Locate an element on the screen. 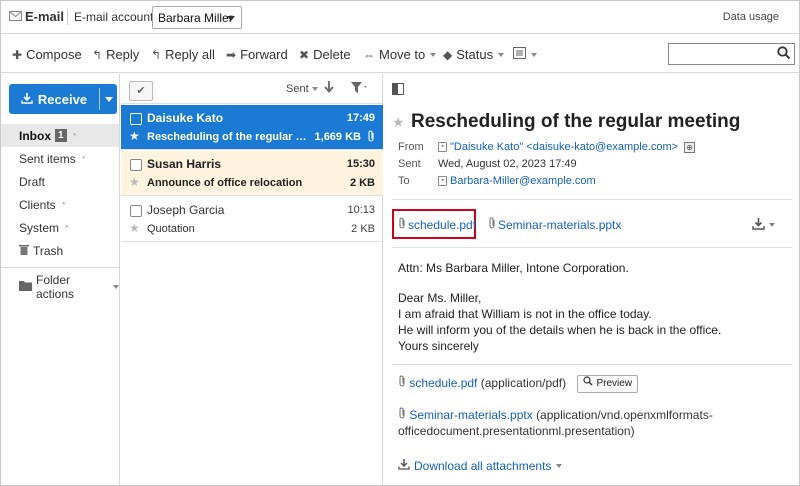  status-label: Status is located at coordinates (475, 54).